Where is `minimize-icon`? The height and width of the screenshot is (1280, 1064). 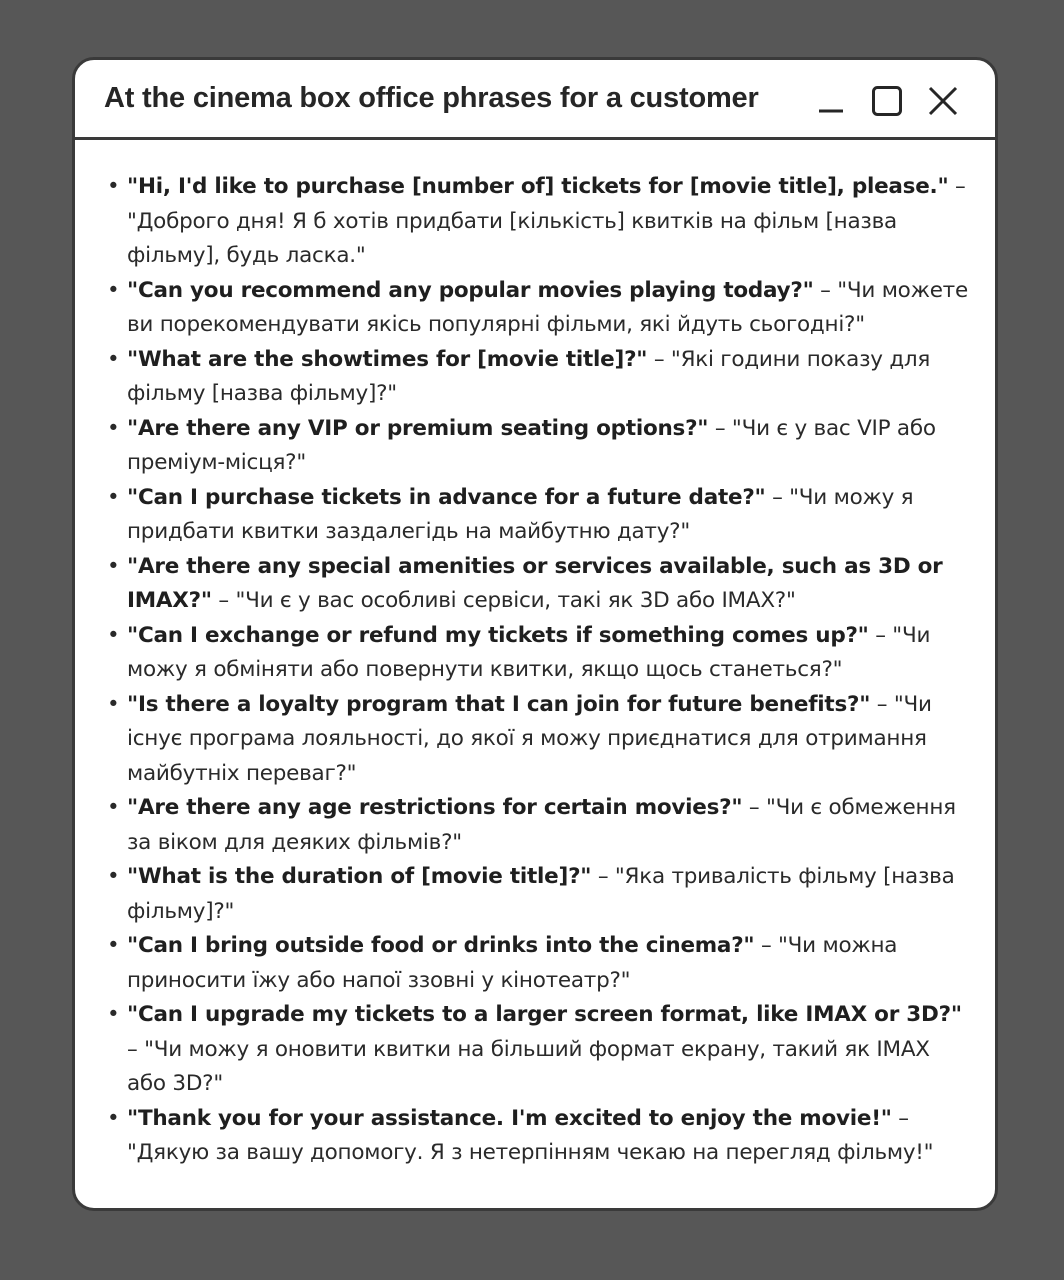 minimize-icon is located at coordinates (831, 111).